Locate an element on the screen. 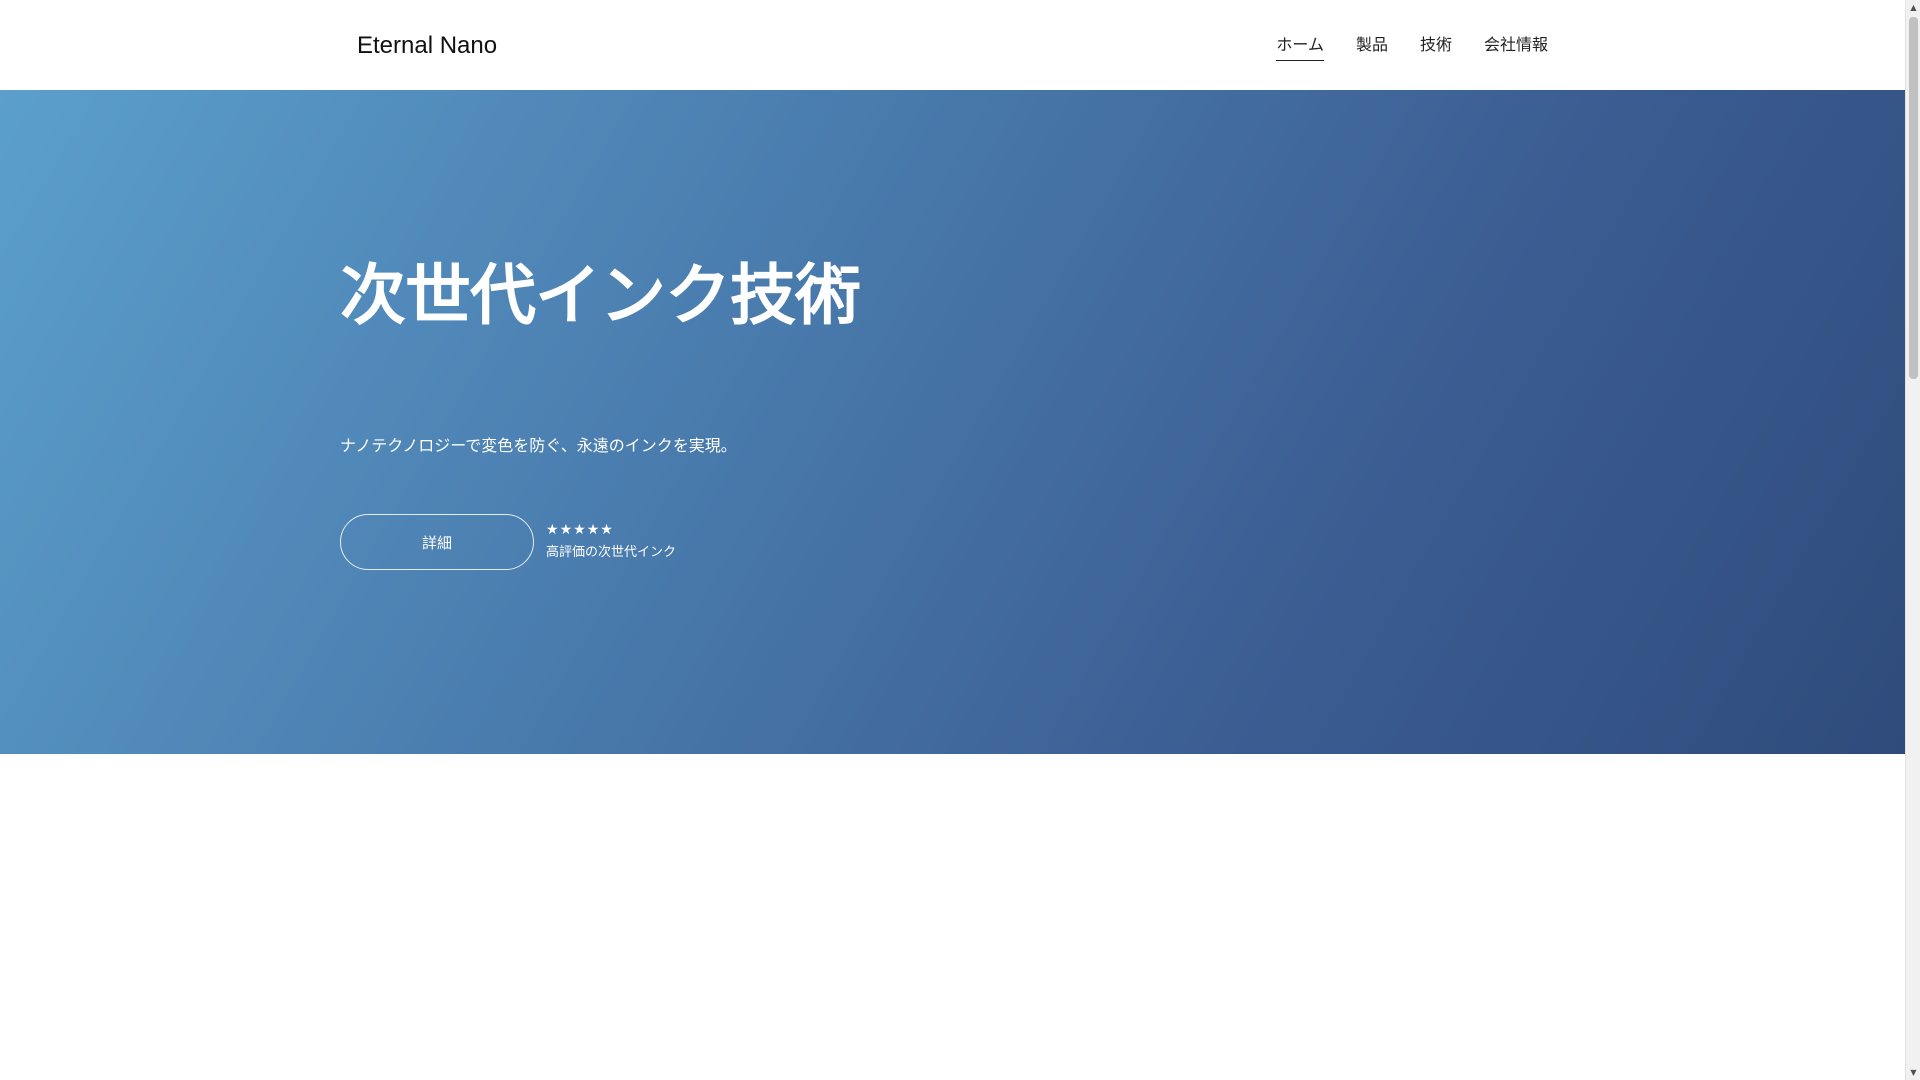 The image size is (1920, 1080). site-header: Eternal Nano ホーム 製品 技術 会社情報 is located at coordinates (952, 45).